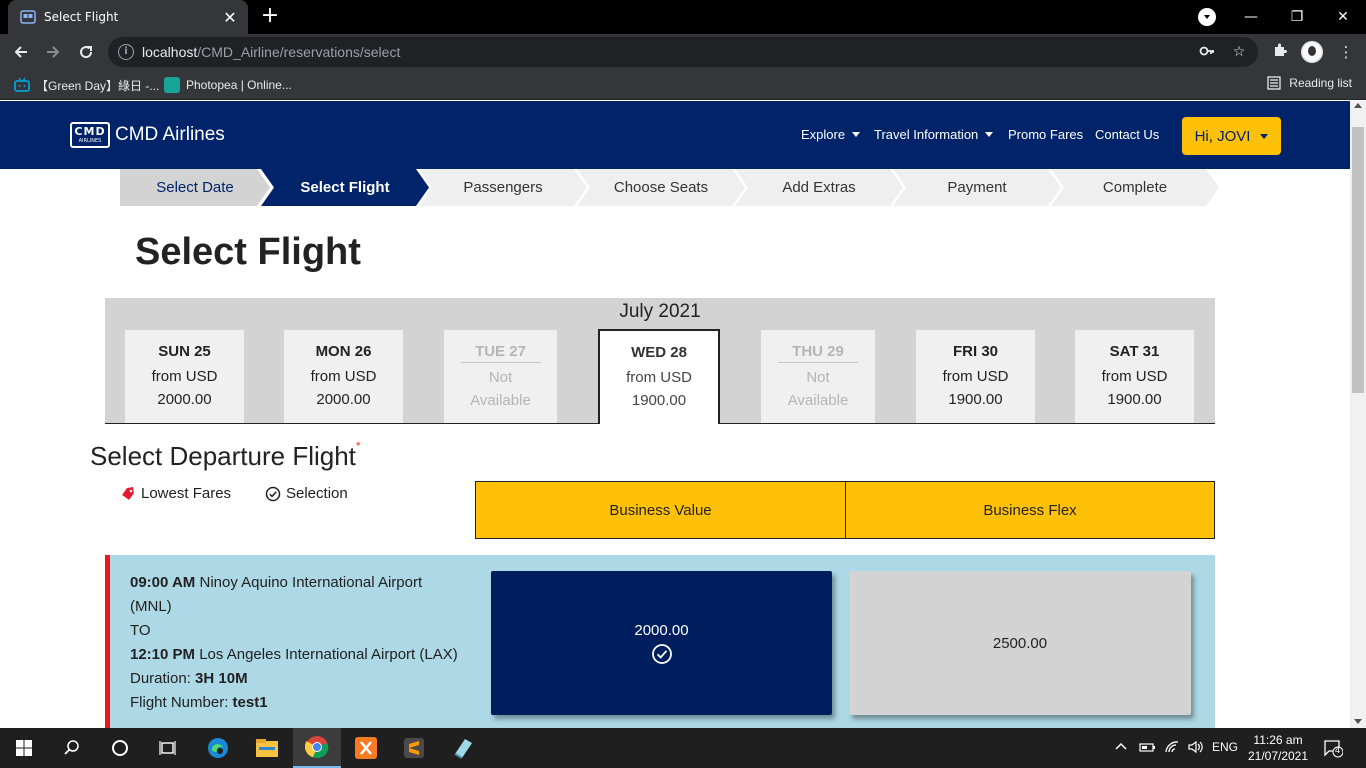  What do you see at coordinates (306, 493) in the screenshot?
I see `legend-selection: Selection` at bounding box center [306, 493].